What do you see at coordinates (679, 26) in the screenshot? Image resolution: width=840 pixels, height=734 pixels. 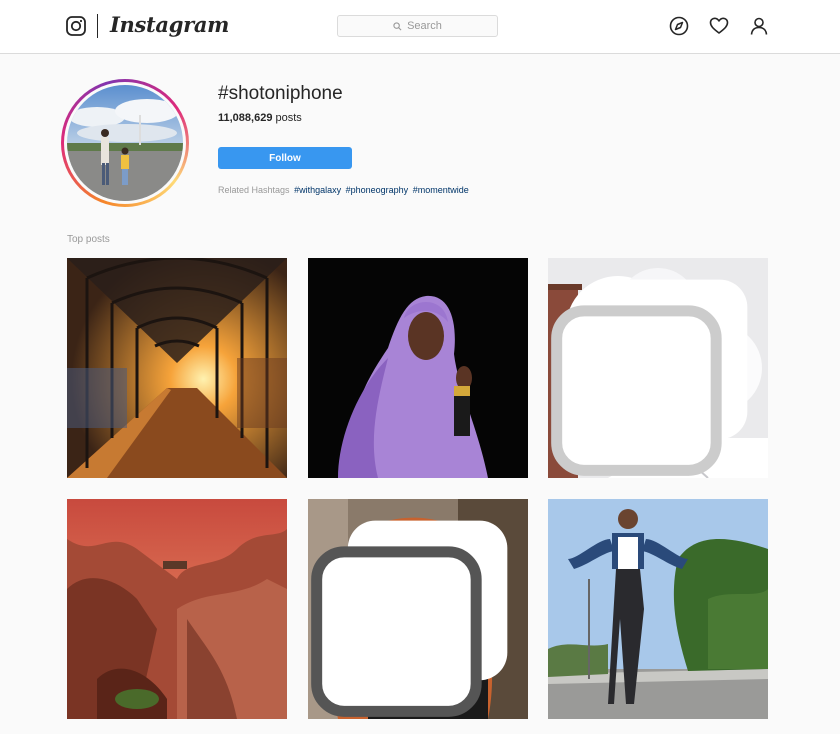 I see `compass-icon` at bounding box center [679, 26].